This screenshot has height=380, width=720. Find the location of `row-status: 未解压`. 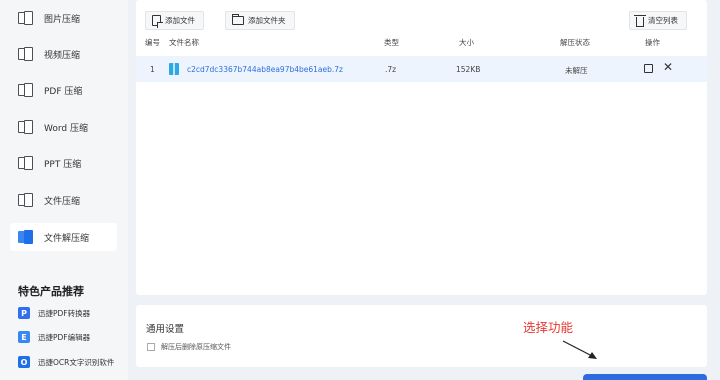

row-status: 未解压 is located at coordinates (576, 70).